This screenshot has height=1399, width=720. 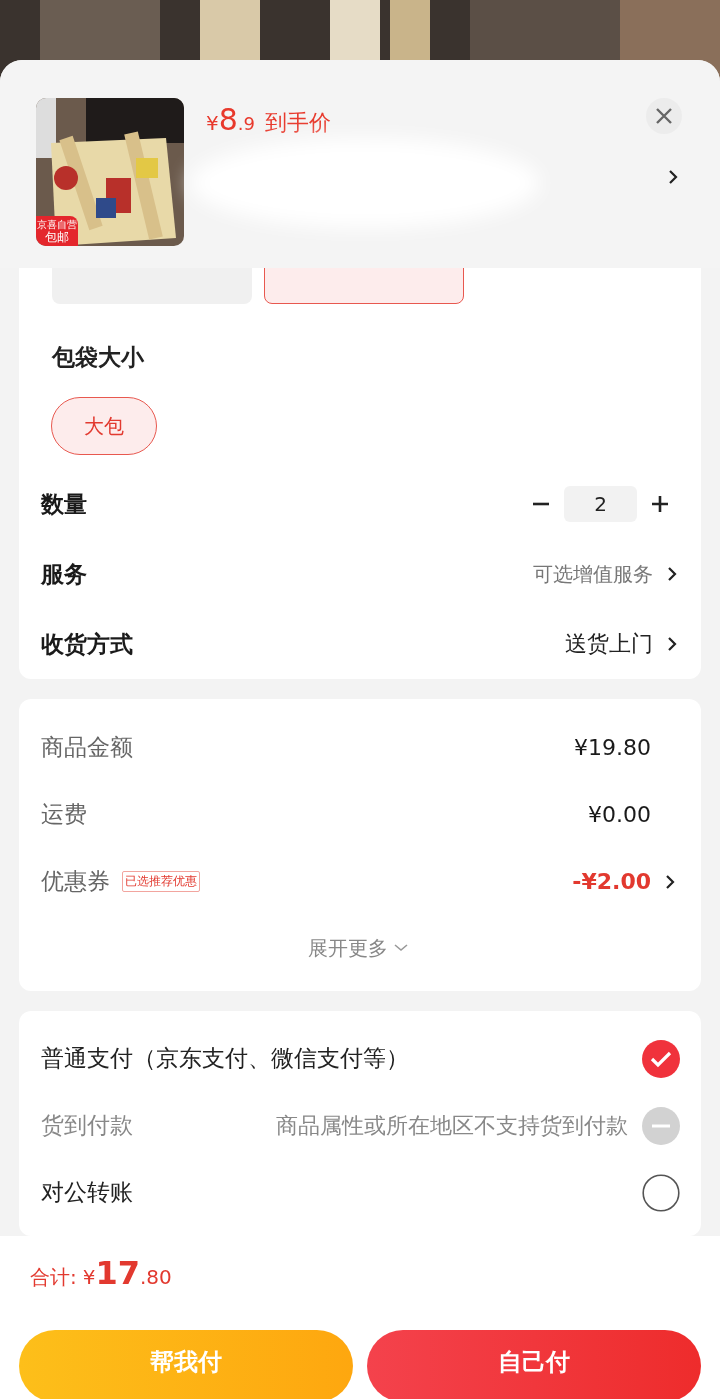 I want to click on summary-label: 优惠券, so click(x=75, y=881).